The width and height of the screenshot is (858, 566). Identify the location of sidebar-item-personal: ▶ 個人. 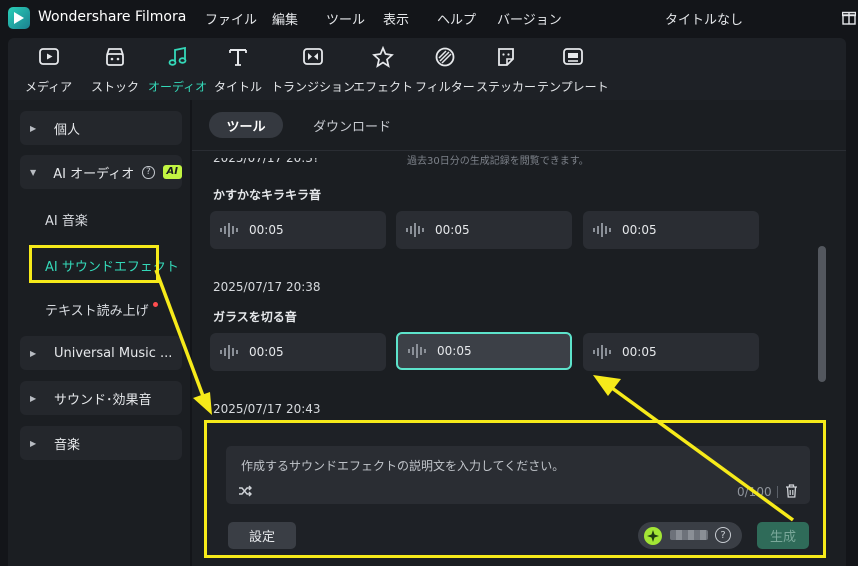
(101, 128).